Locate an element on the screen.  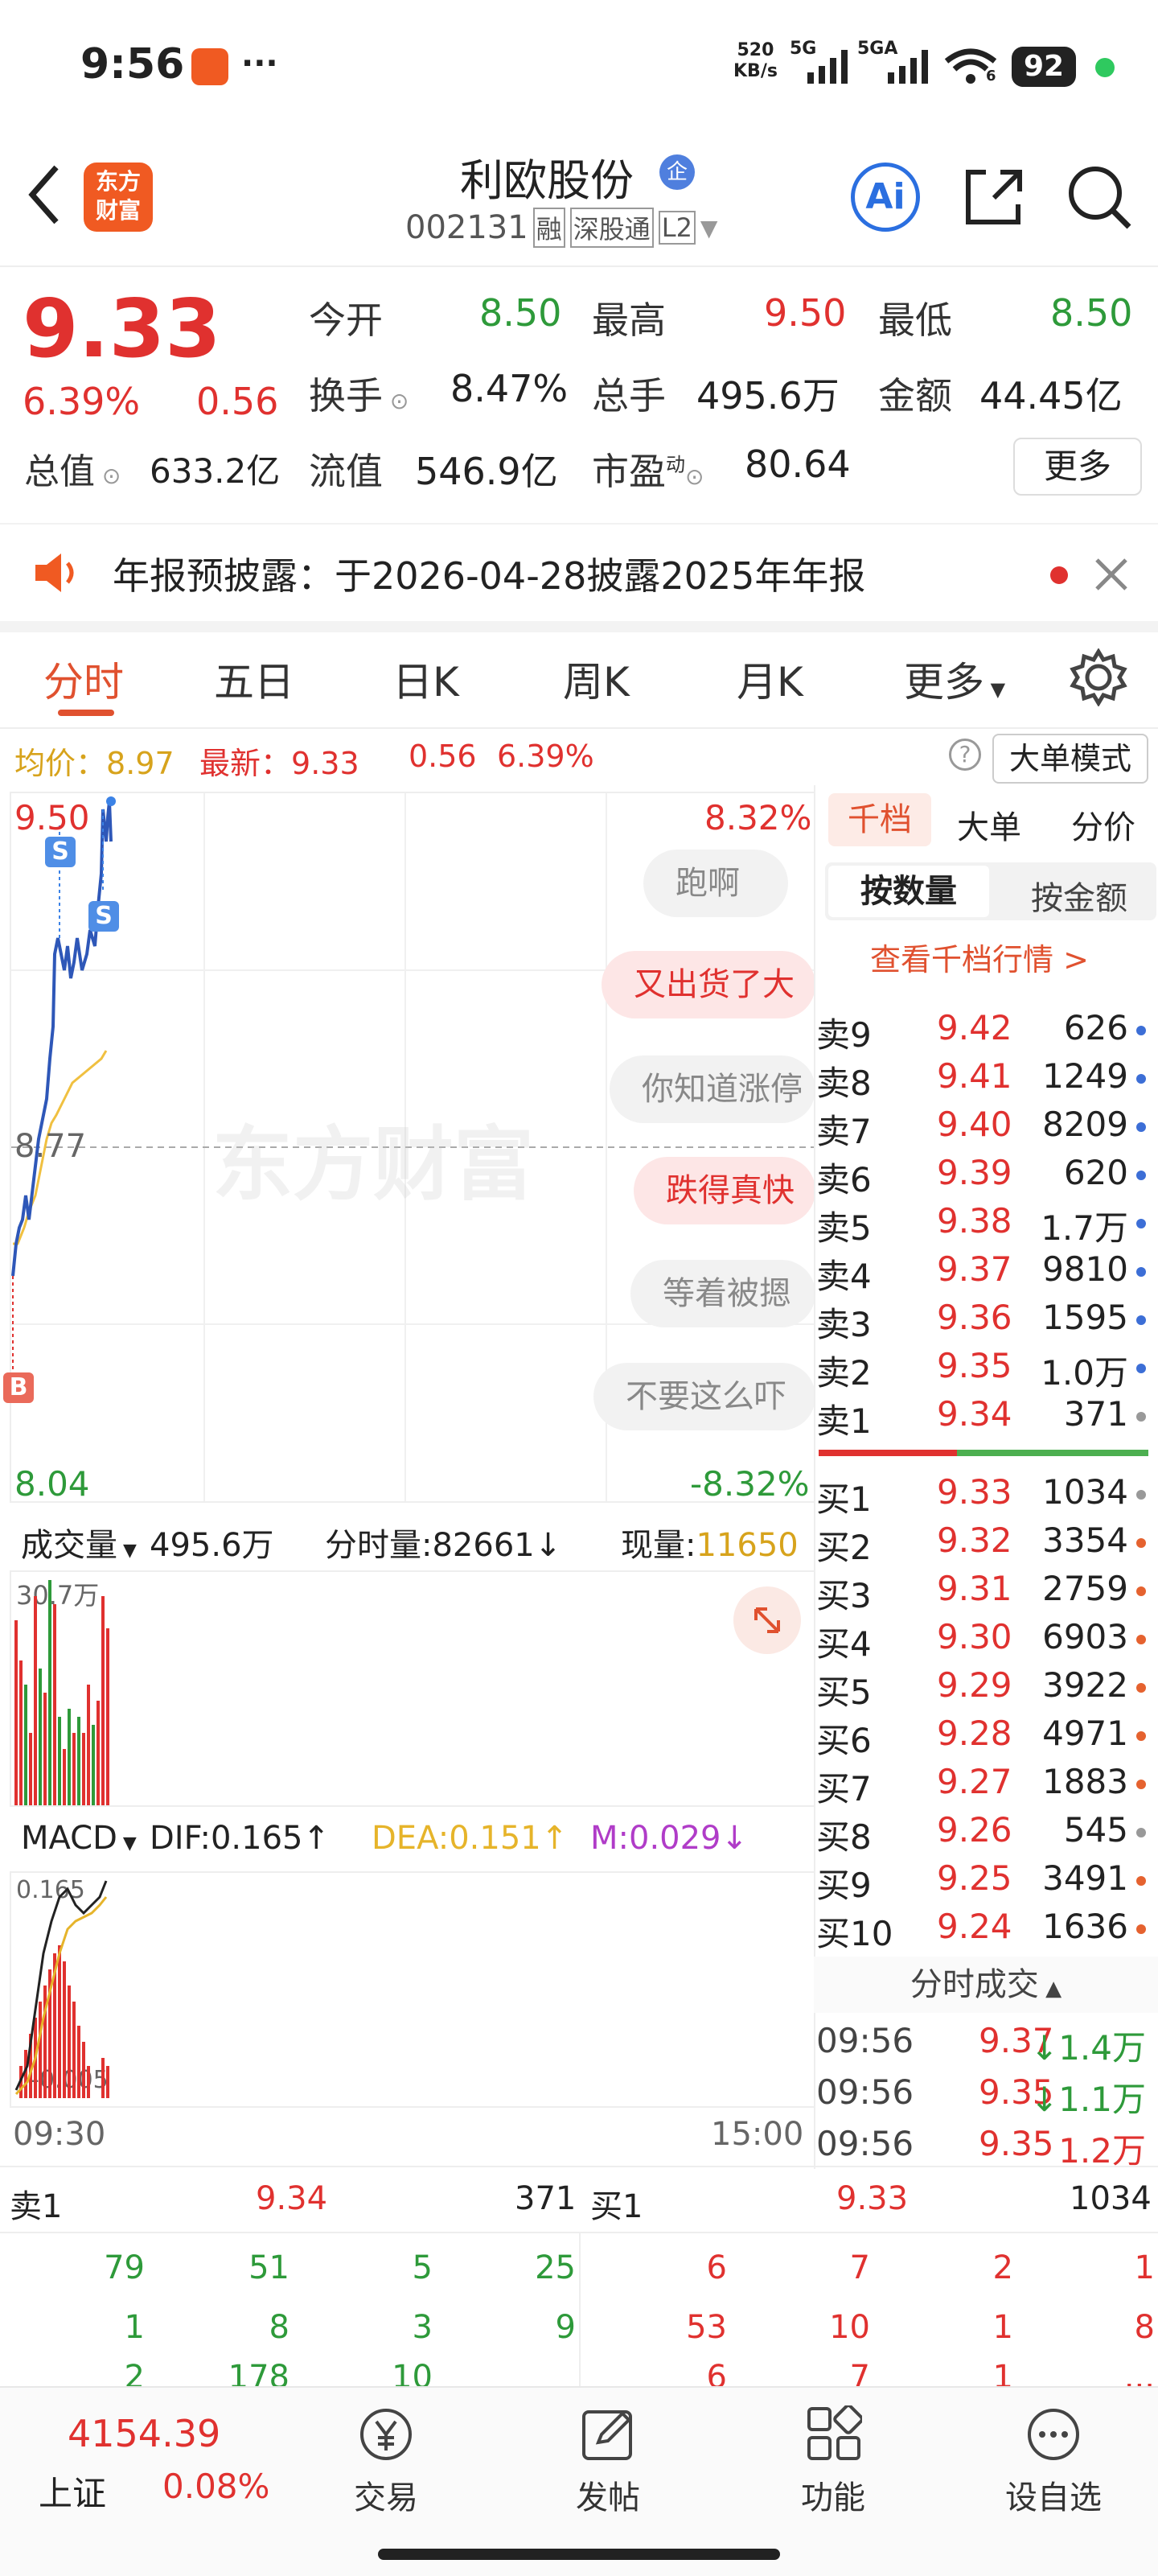
buy-row: 买2 9.32 3354 is located at coordinates (981, 1543).